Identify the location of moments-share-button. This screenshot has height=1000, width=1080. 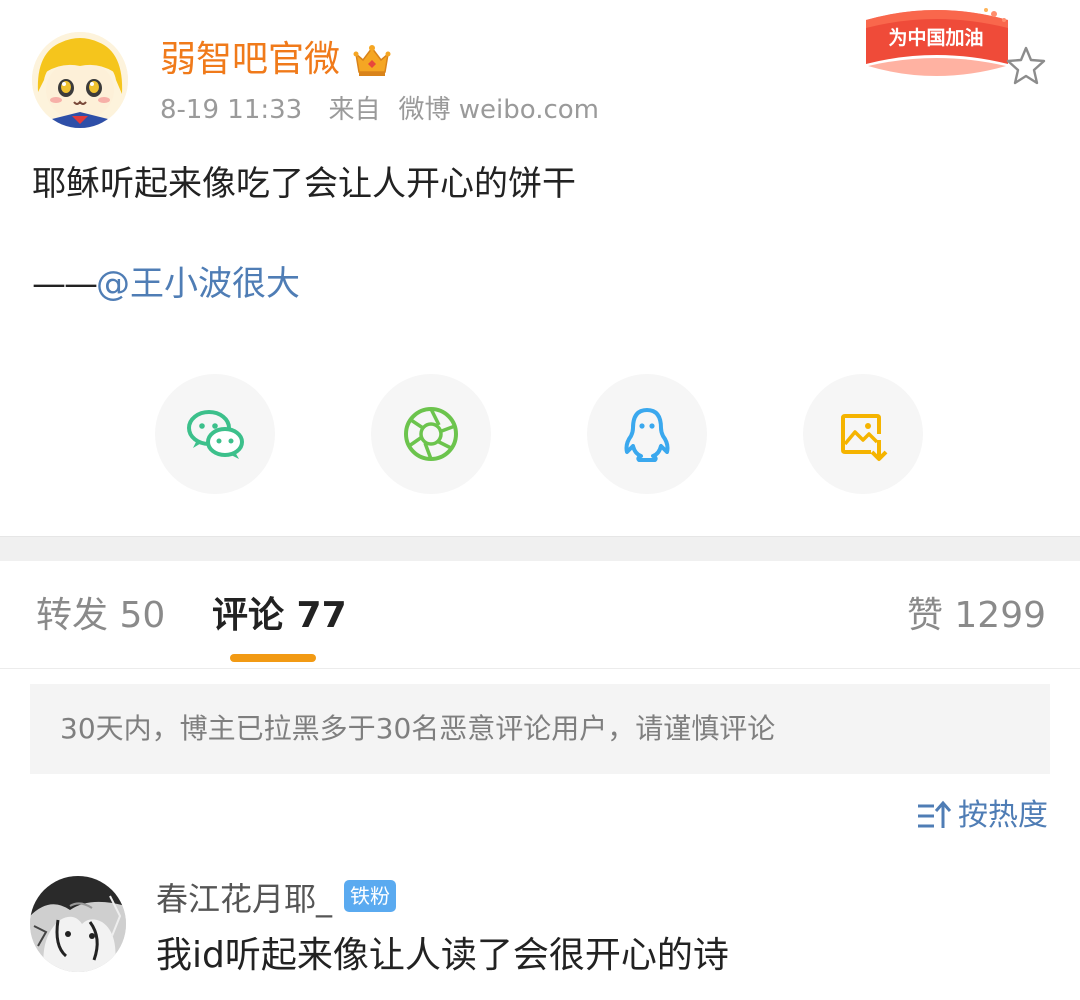
(431, 434).